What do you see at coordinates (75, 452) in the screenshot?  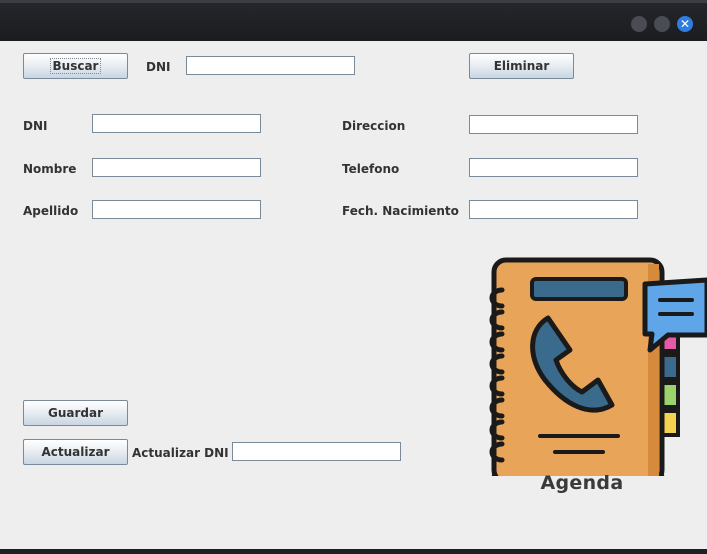 I see `update-button: Actualizar` at bounding box center [75, 452].